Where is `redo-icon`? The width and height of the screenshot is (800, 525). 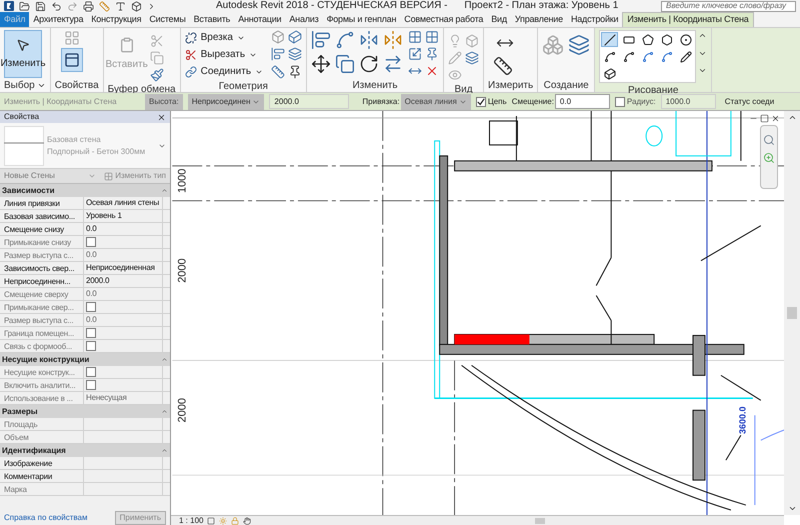
redo-icon is located at coordinates (72, 6).